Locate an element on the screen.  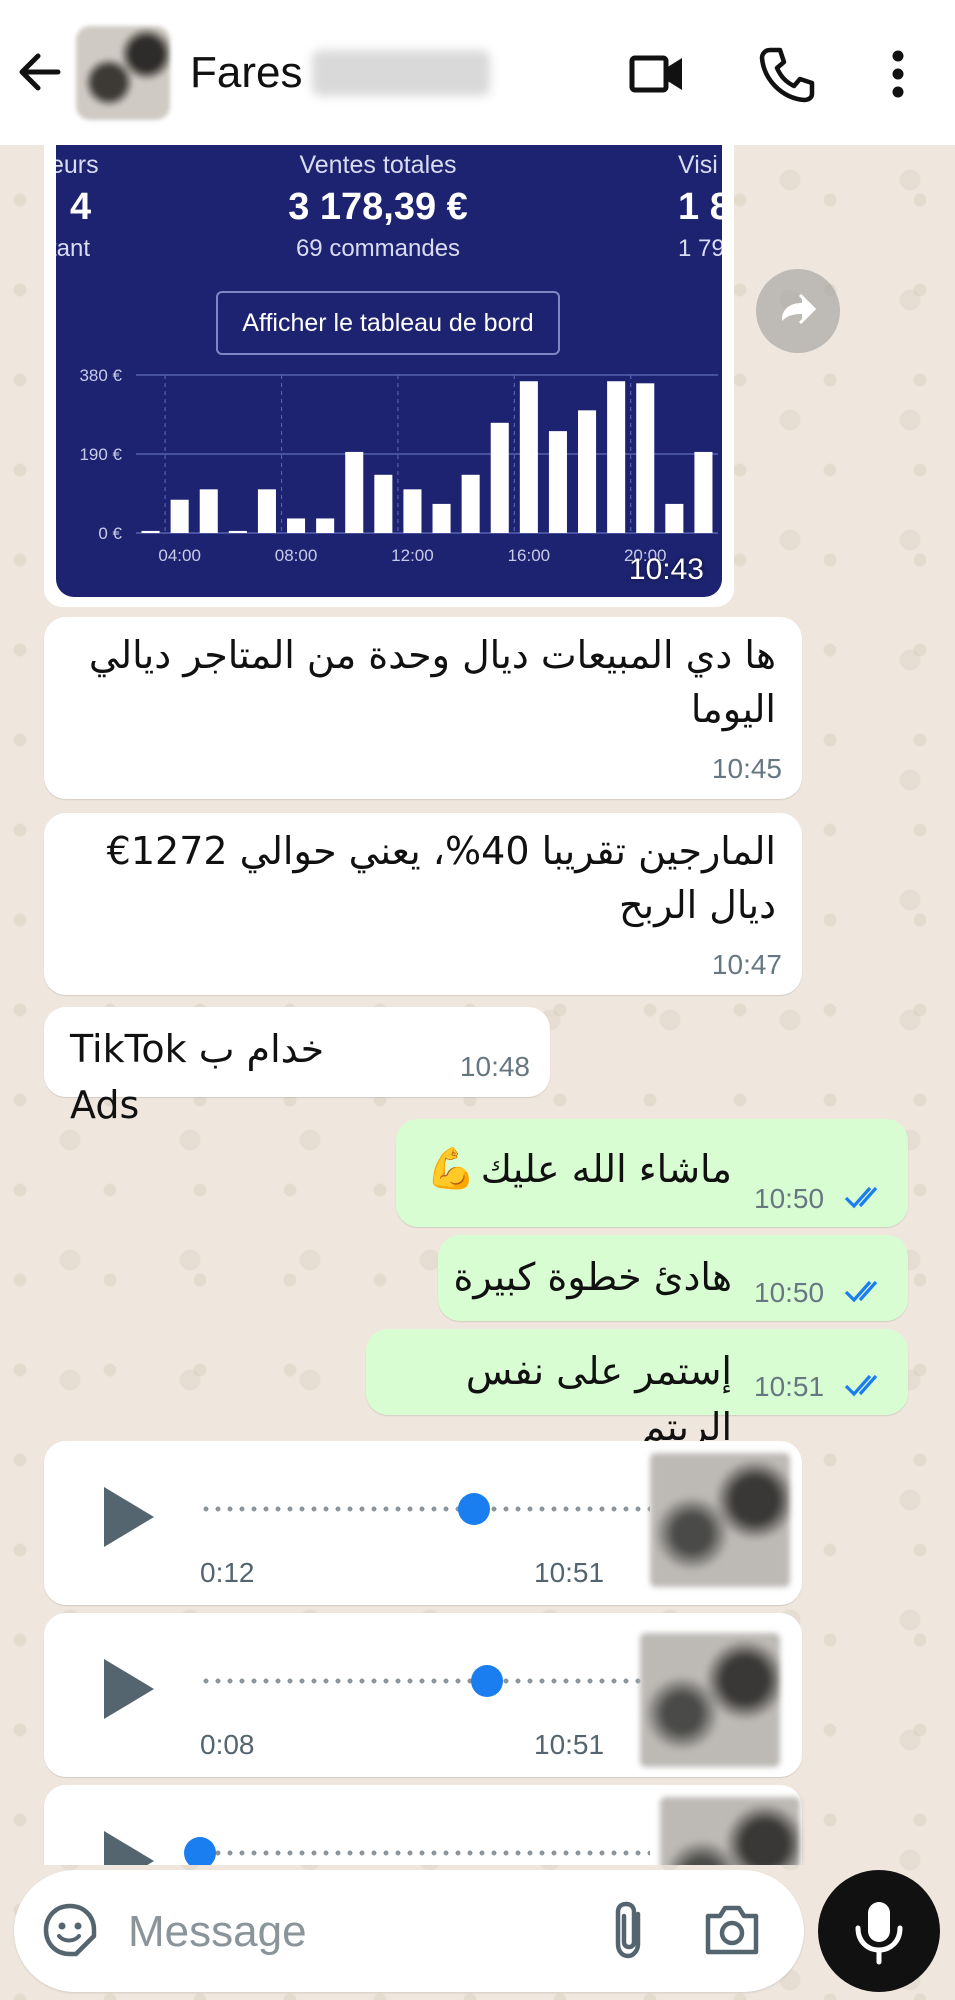
stat-total-sales: Ventes totales 3 178,39 € 69 commandes is located at coordinates (378, 207).